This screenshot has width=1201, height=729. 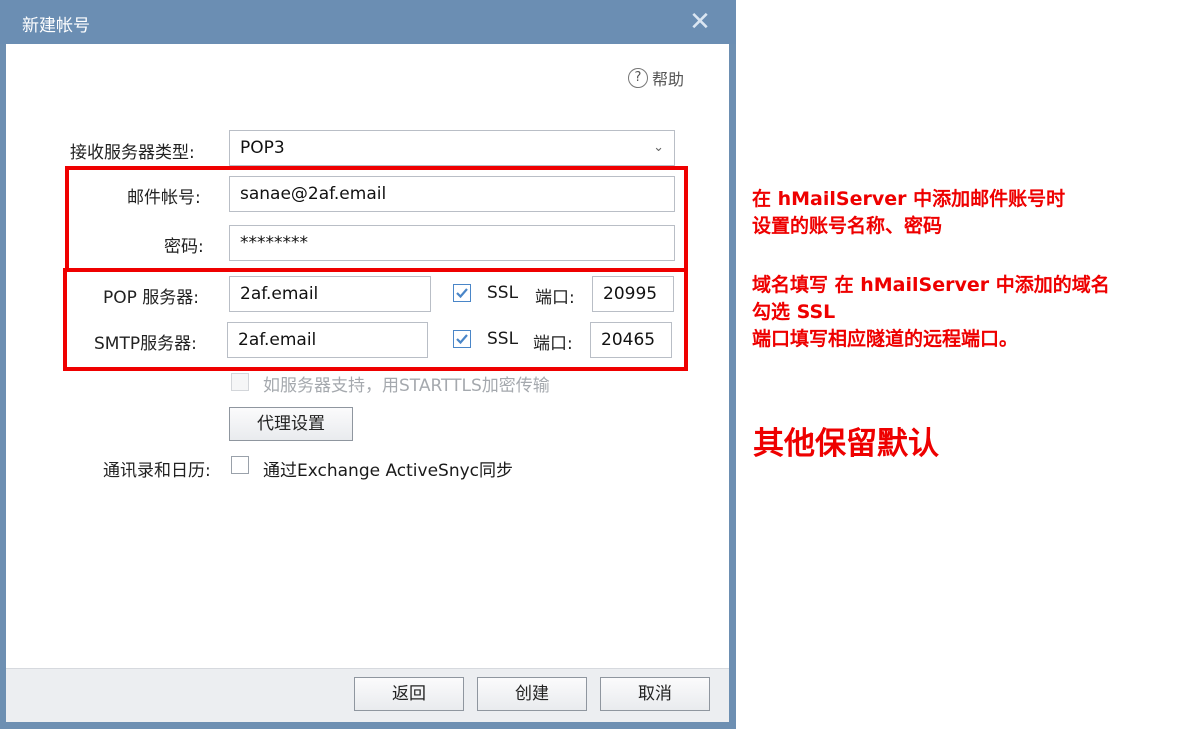 I want to click on annotation-server-line1: 域名填写 在 hMailServer 中添加的域名, so click(x=931, y=285).